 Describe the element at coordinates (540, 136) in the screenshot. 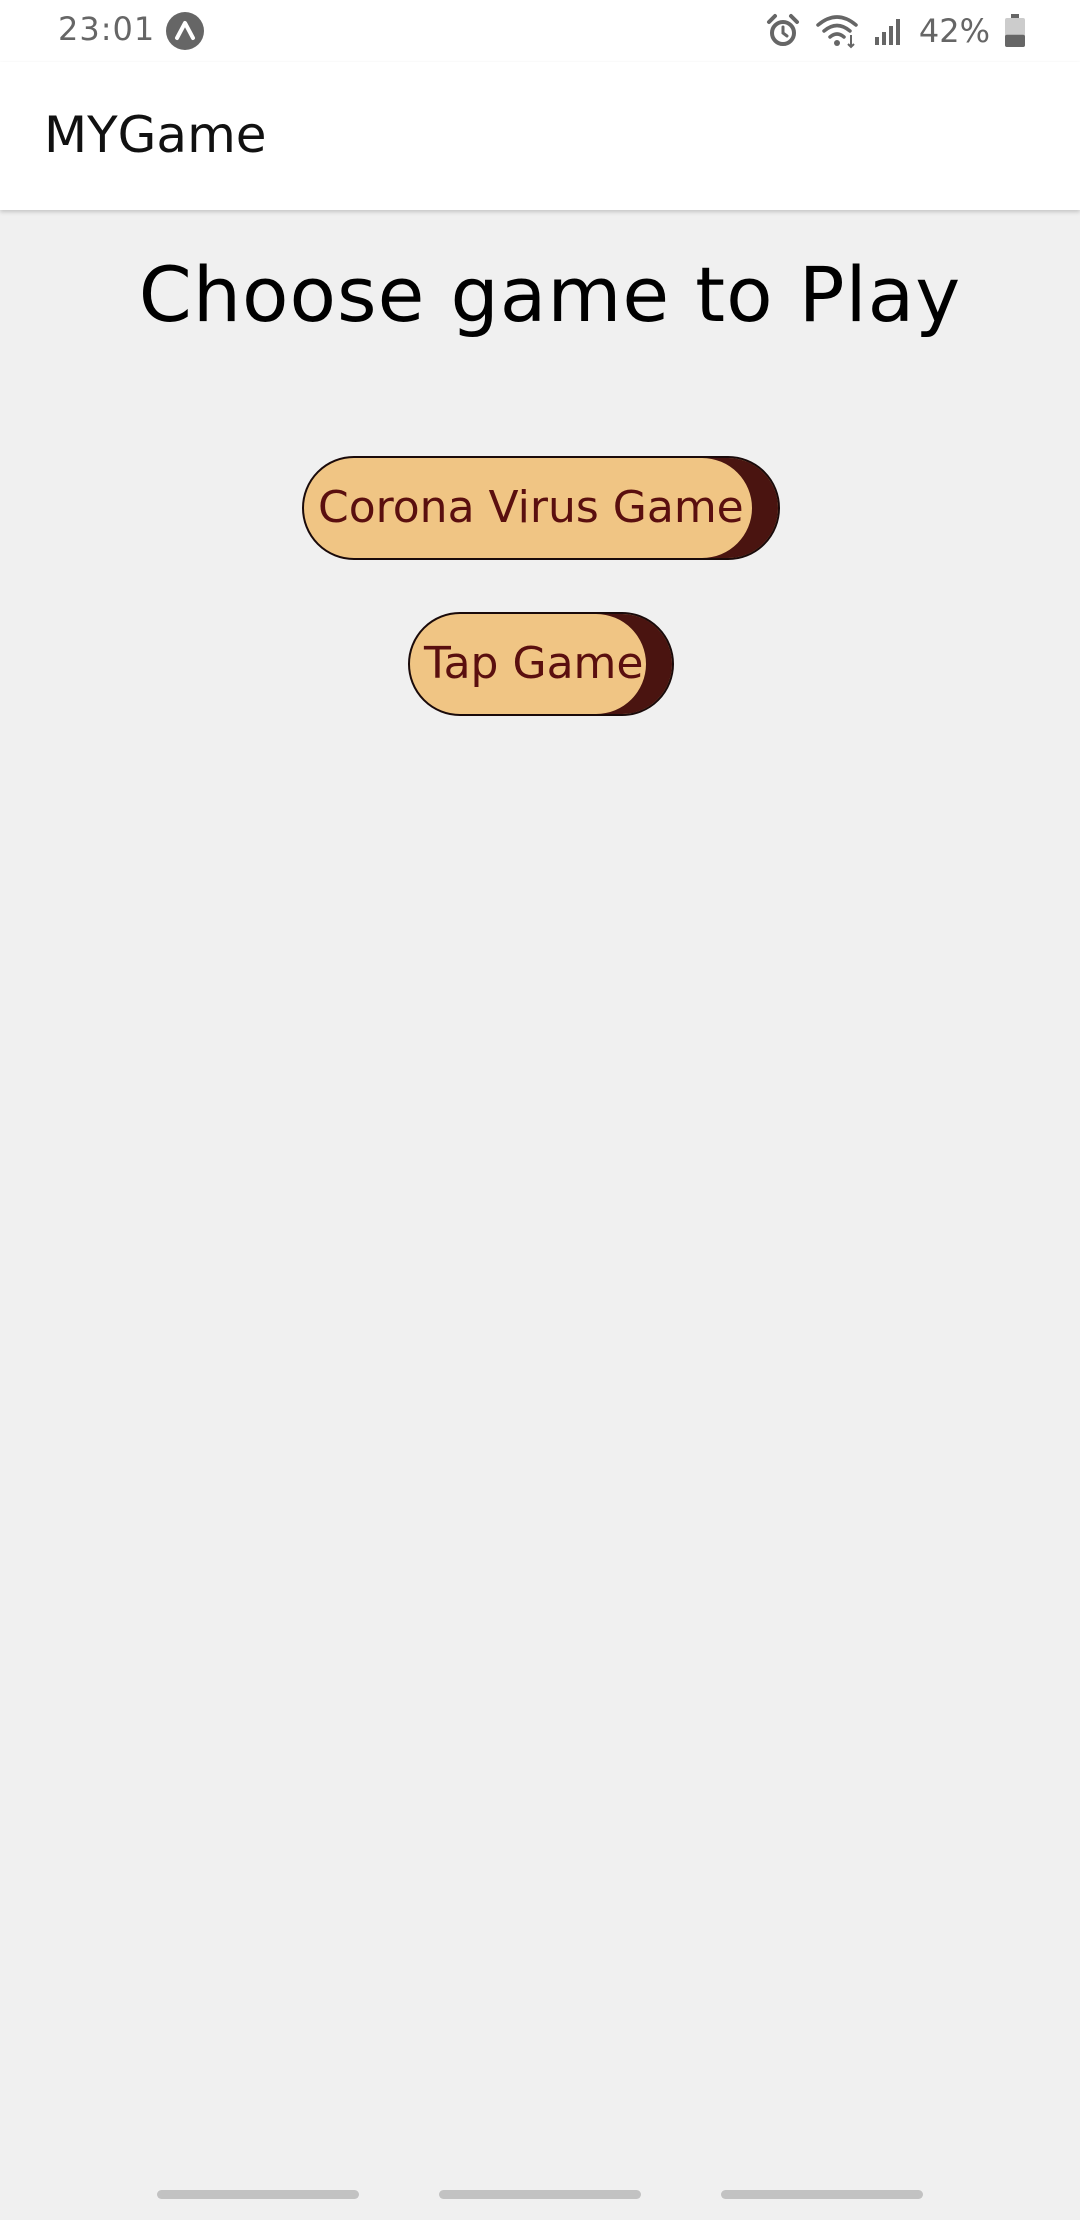

I see `app-bar: MYGame` at that location.